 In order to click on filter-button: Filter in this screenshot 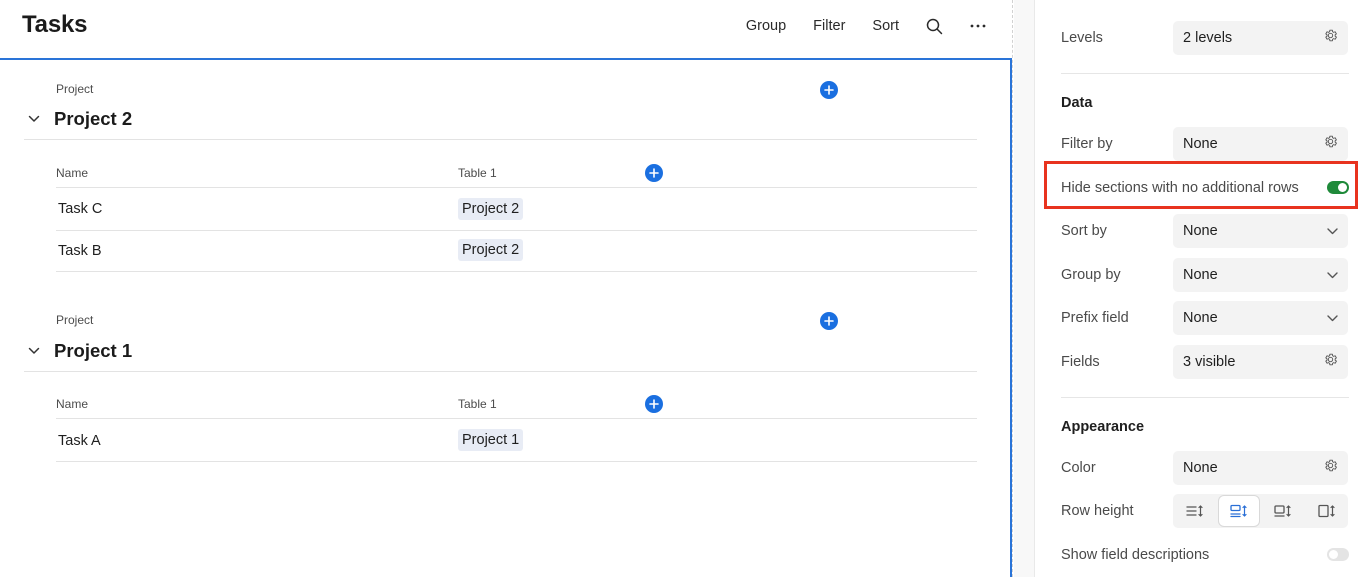, I will do `click(829, 26)`.